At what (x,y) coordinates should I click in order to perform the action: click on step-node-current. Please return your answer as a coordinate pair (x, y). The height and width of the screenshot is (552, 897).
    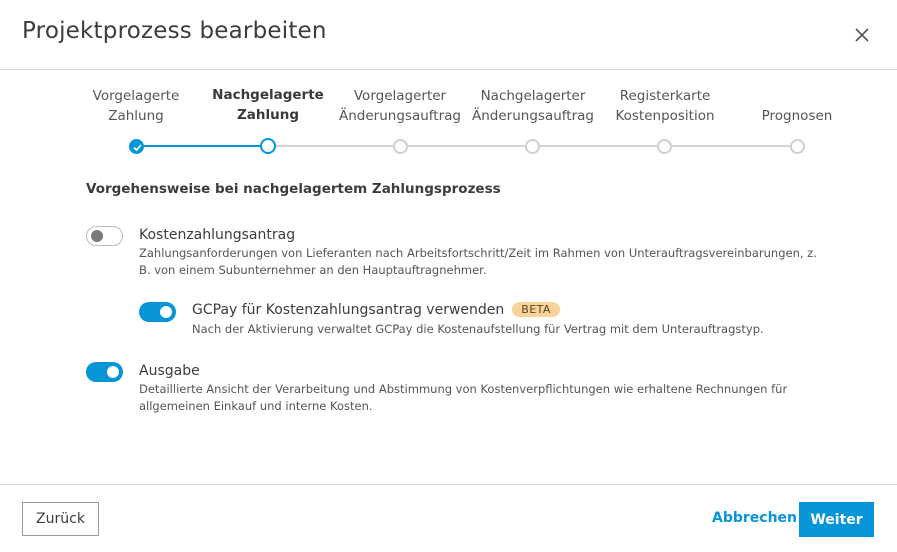
    Looking at the image, I should click on (268, 146).